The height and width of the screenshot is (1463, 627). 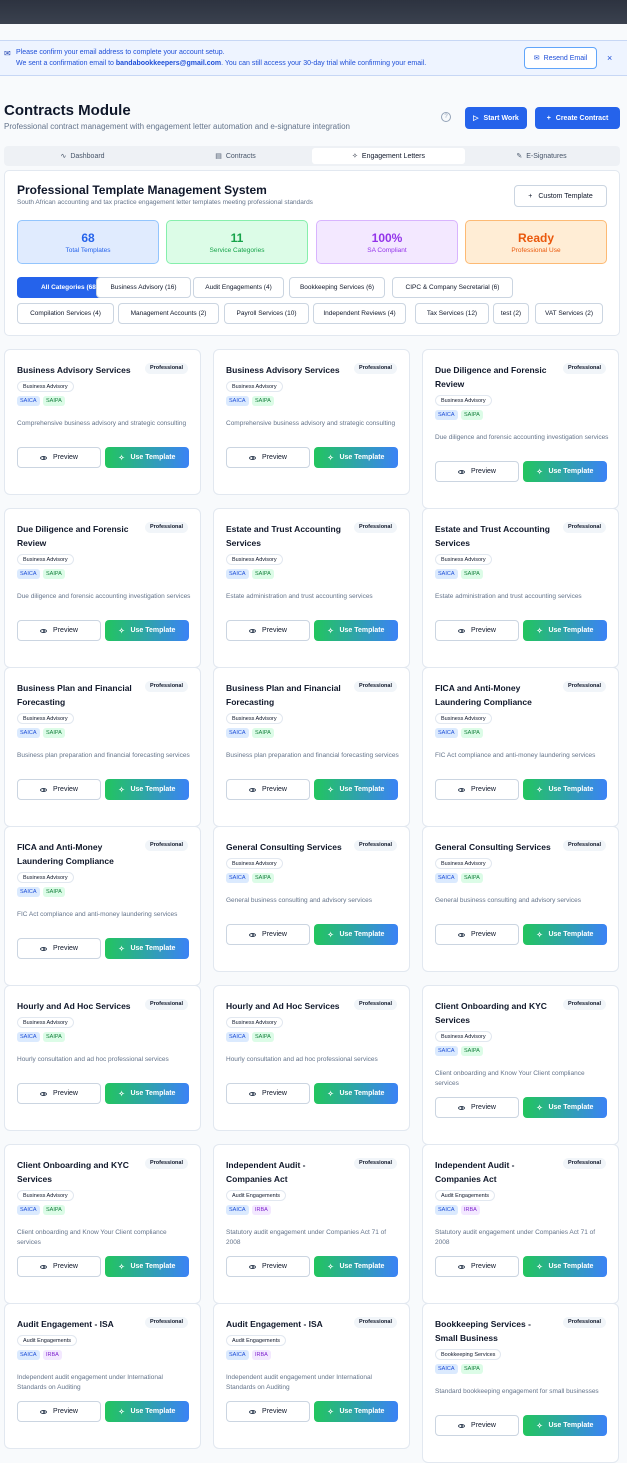 What do you see at coordinates (569, 313) in the screenshot?
I see `filter-chip: VAT Services (2)` at bounding box center [569, 313].